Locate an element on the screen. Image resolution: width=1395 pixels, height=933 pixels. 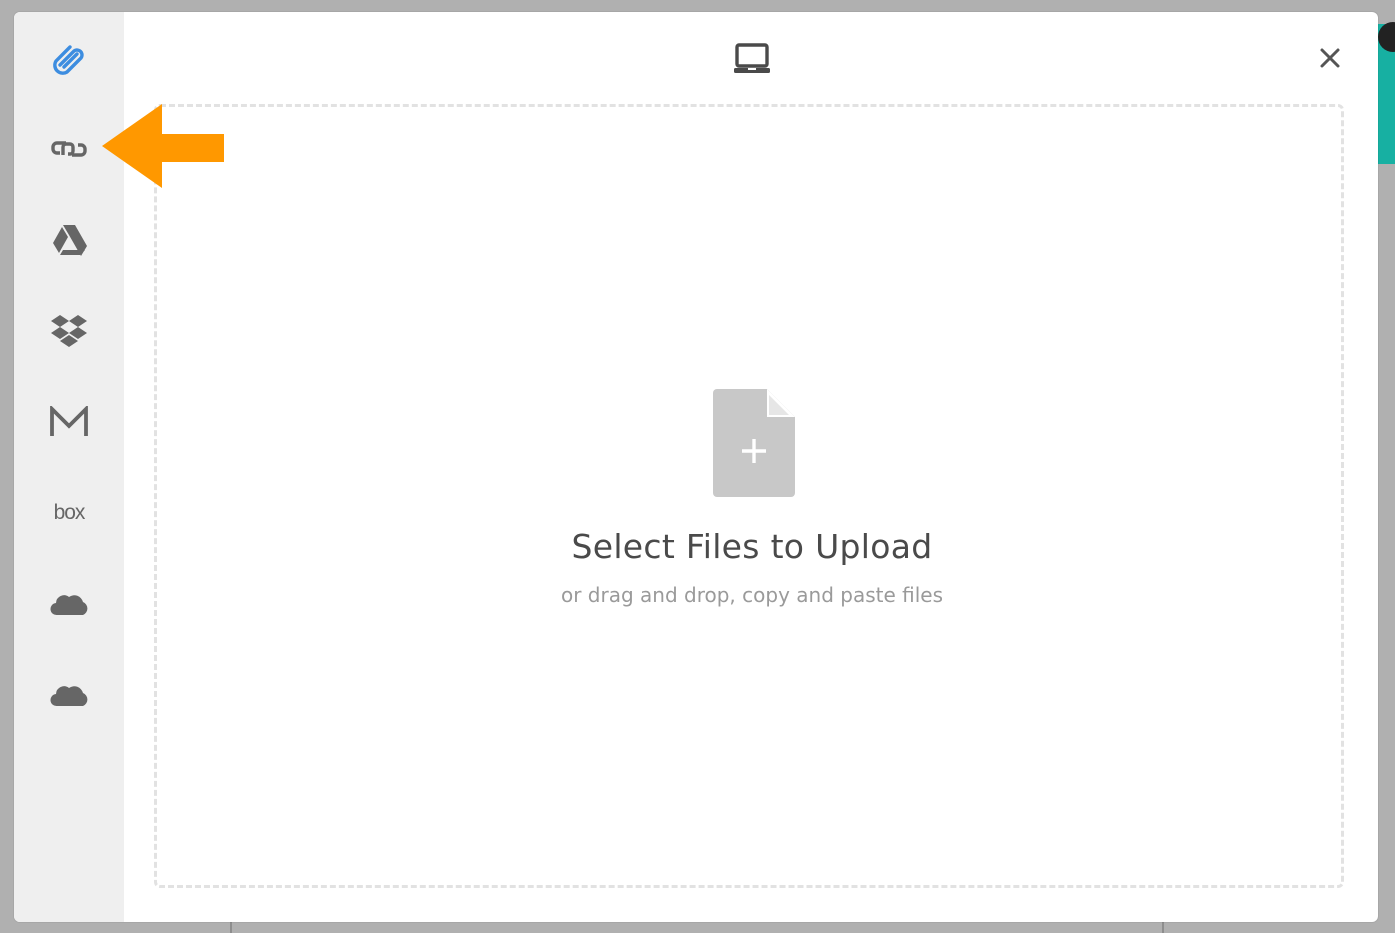
paperclip-icon is located at coordinates (68, 60).